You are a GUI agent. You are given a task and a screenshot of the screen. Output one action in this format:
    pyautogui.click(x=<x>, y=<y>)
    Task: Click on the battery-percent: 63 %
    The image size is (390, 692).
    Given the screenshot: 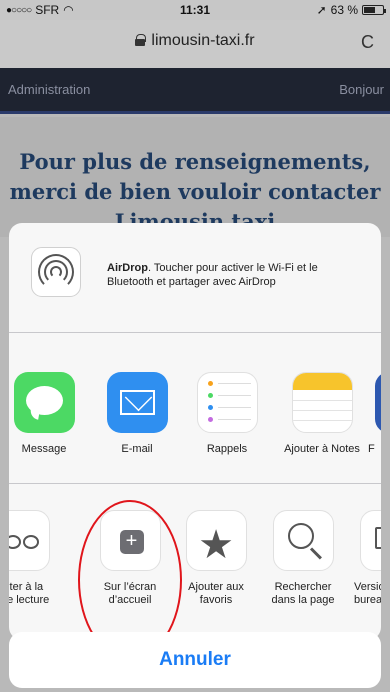 What is the action you would take?
    pyautogui.click(x=344, y=10)
    